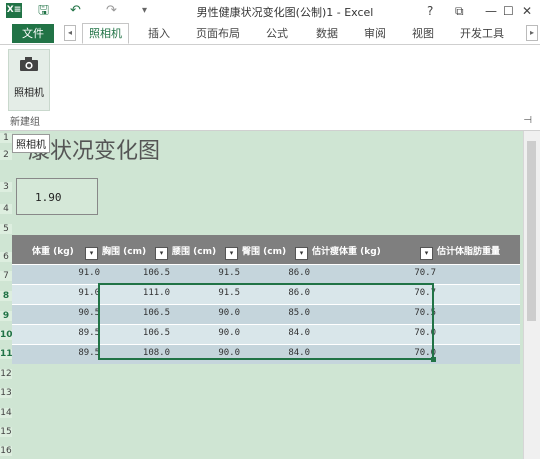 This screenshot has width=540, height=459. Describe the element at coordinates (285, 12) in the screenshot. I see `window-title: 男性健康状况变化图(公制)1 - Excel` at that location.